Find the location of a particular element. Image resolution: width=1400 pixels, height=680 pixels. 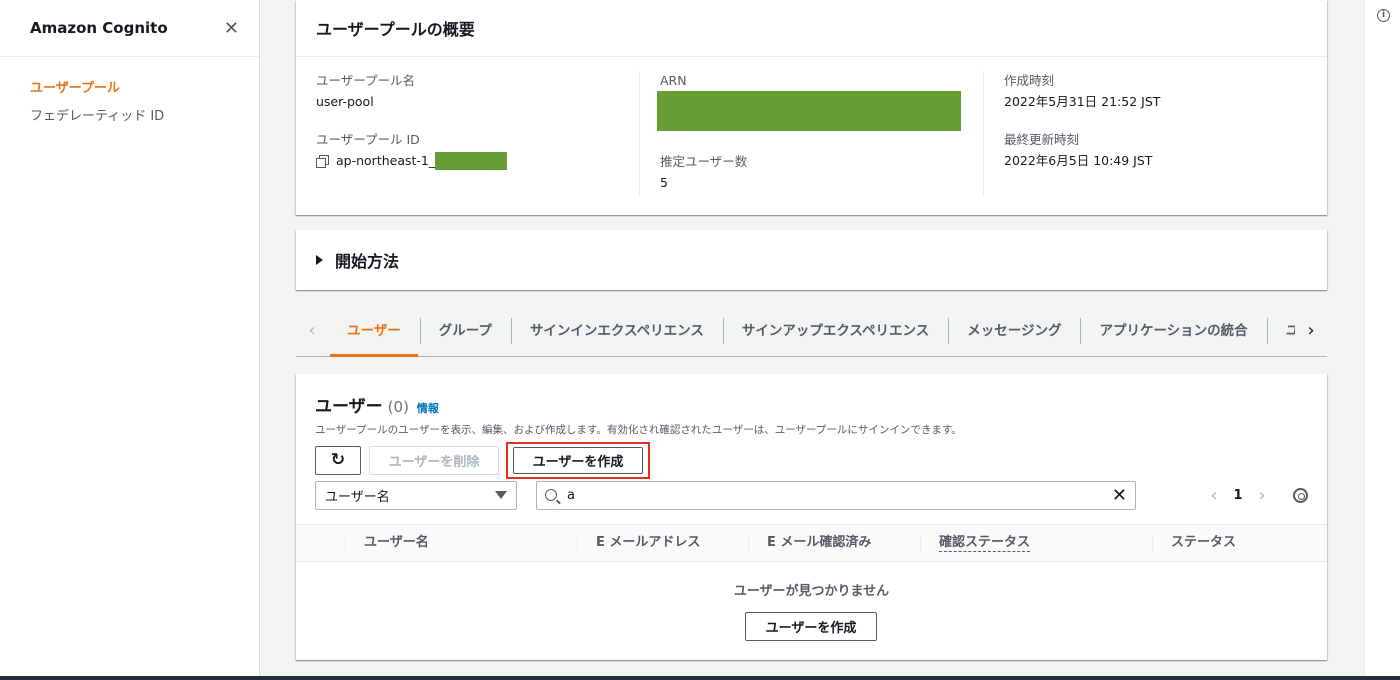

users-actions: ↻ ユーザーを削除 ユーザーを作成 is located at coordinates (811, 460).